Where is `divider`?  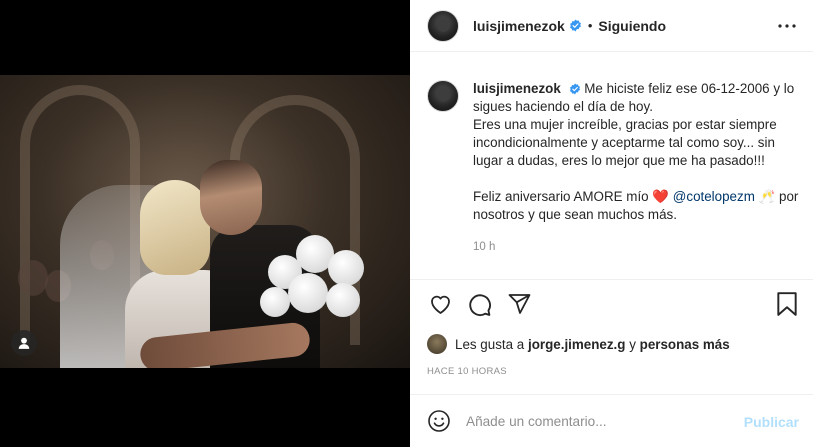 divider is located at coordinates (611, 279).